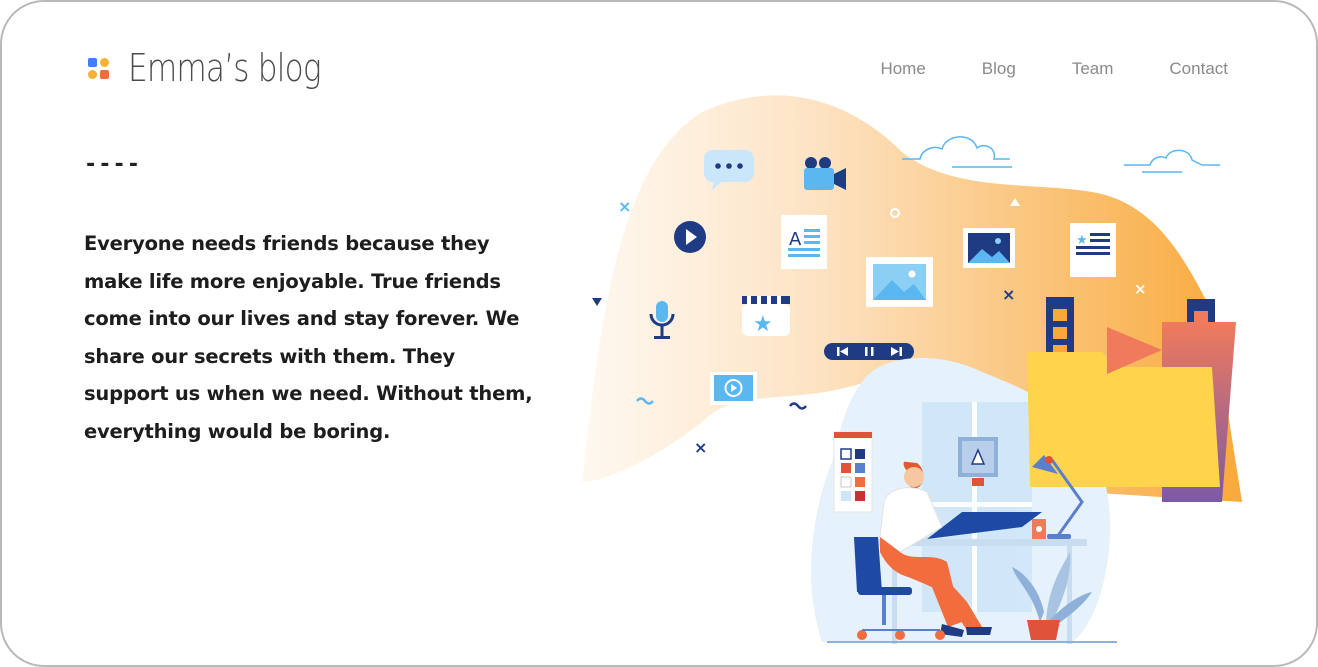 Image resolution: width=1318 pixels, height=667 pixels. I want to click on video-frame-icon, so click(733, 388).